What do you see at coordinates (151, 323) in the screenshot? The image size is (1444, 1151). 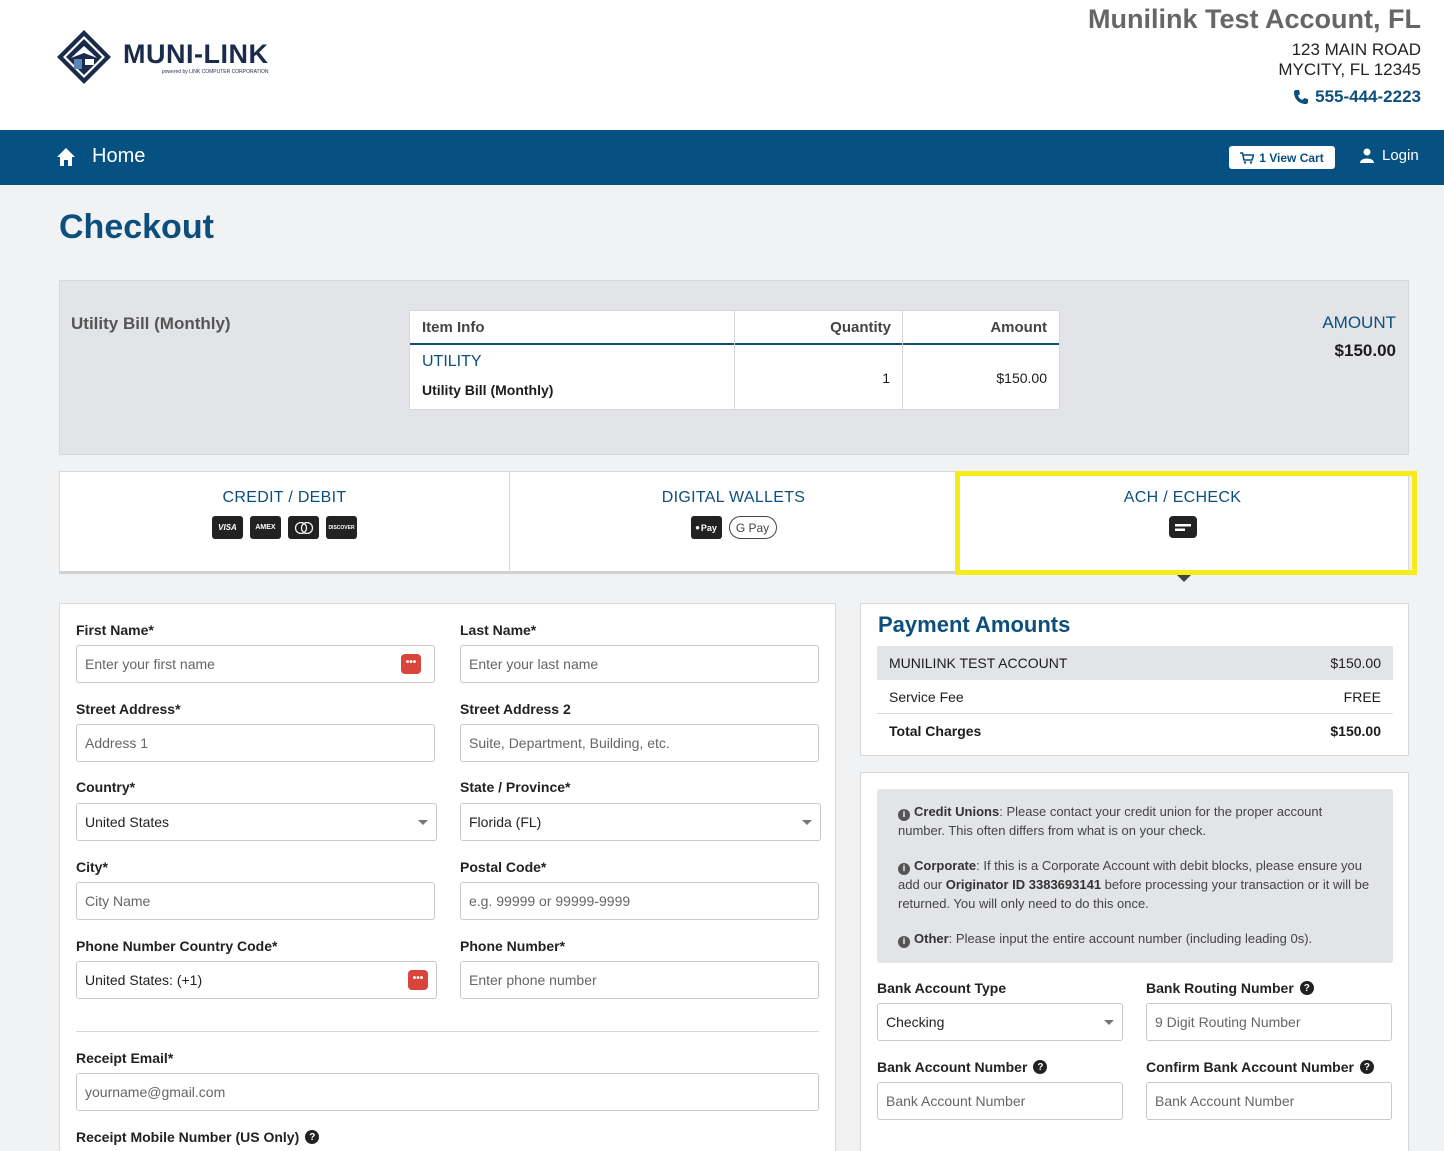 I see `summary-label: Utility Bill (Monthly)` at bounding box center [151, 323].